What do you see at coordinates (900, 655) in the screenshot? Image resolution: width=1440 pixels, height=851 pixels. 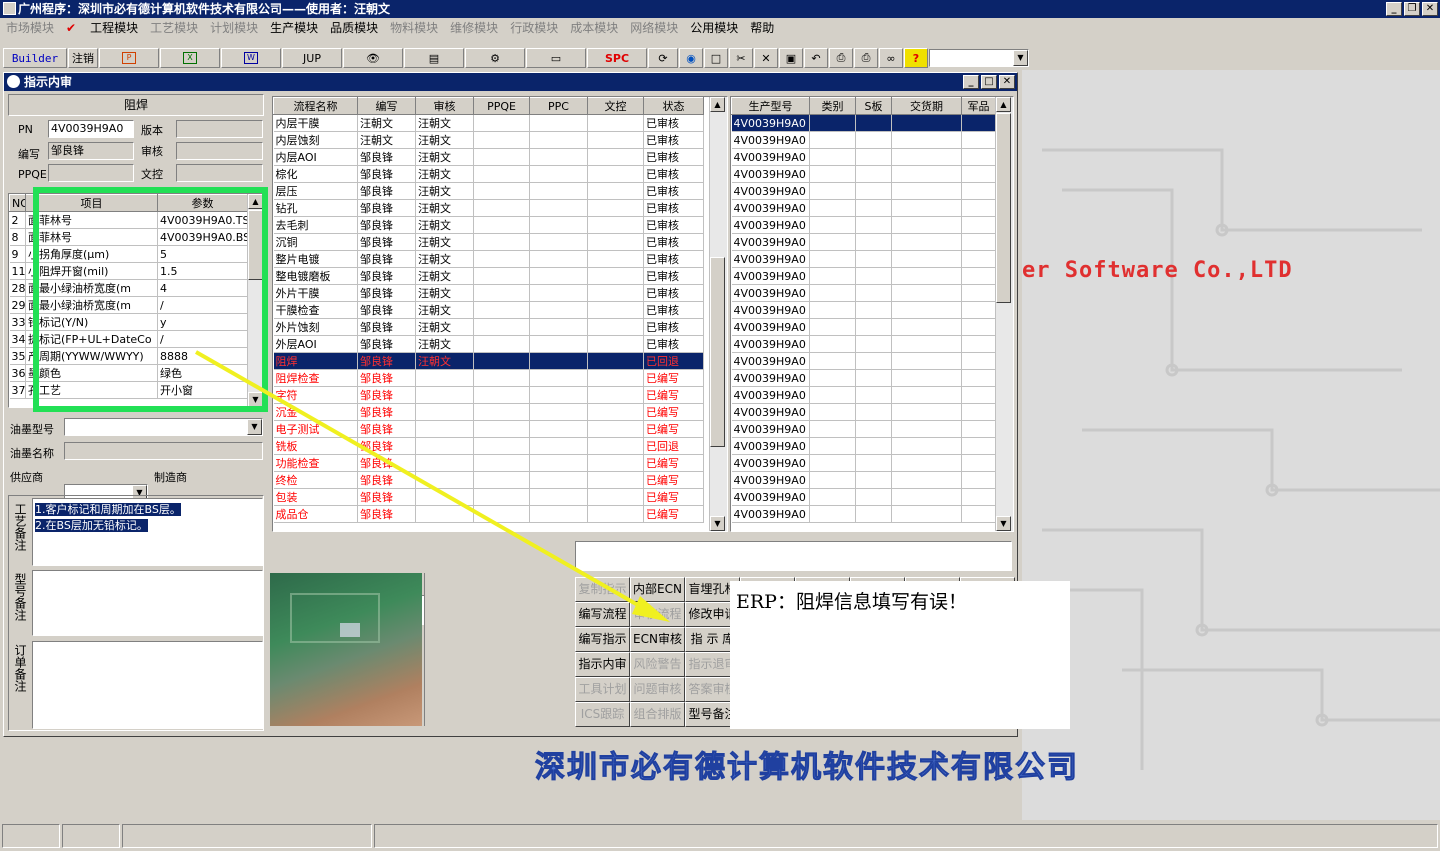 I see `annotation-callout: ERP：阻焊信息填写有误！` at bounding box center [900, 655].